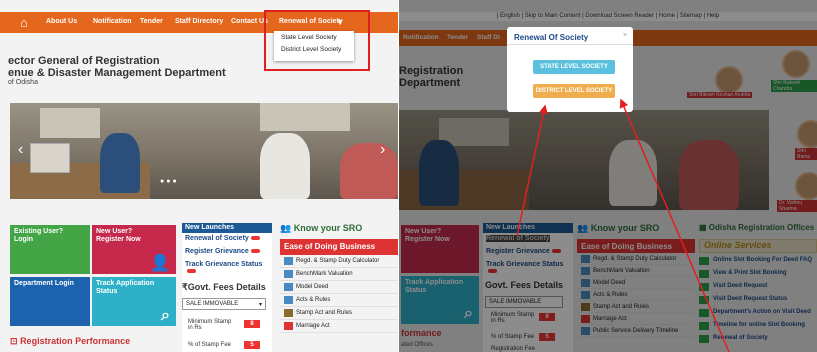 The image size is (817, 352). I want to click on sro-item-label: Regd. & Stamp Duty Calculator, so click(338, 261).